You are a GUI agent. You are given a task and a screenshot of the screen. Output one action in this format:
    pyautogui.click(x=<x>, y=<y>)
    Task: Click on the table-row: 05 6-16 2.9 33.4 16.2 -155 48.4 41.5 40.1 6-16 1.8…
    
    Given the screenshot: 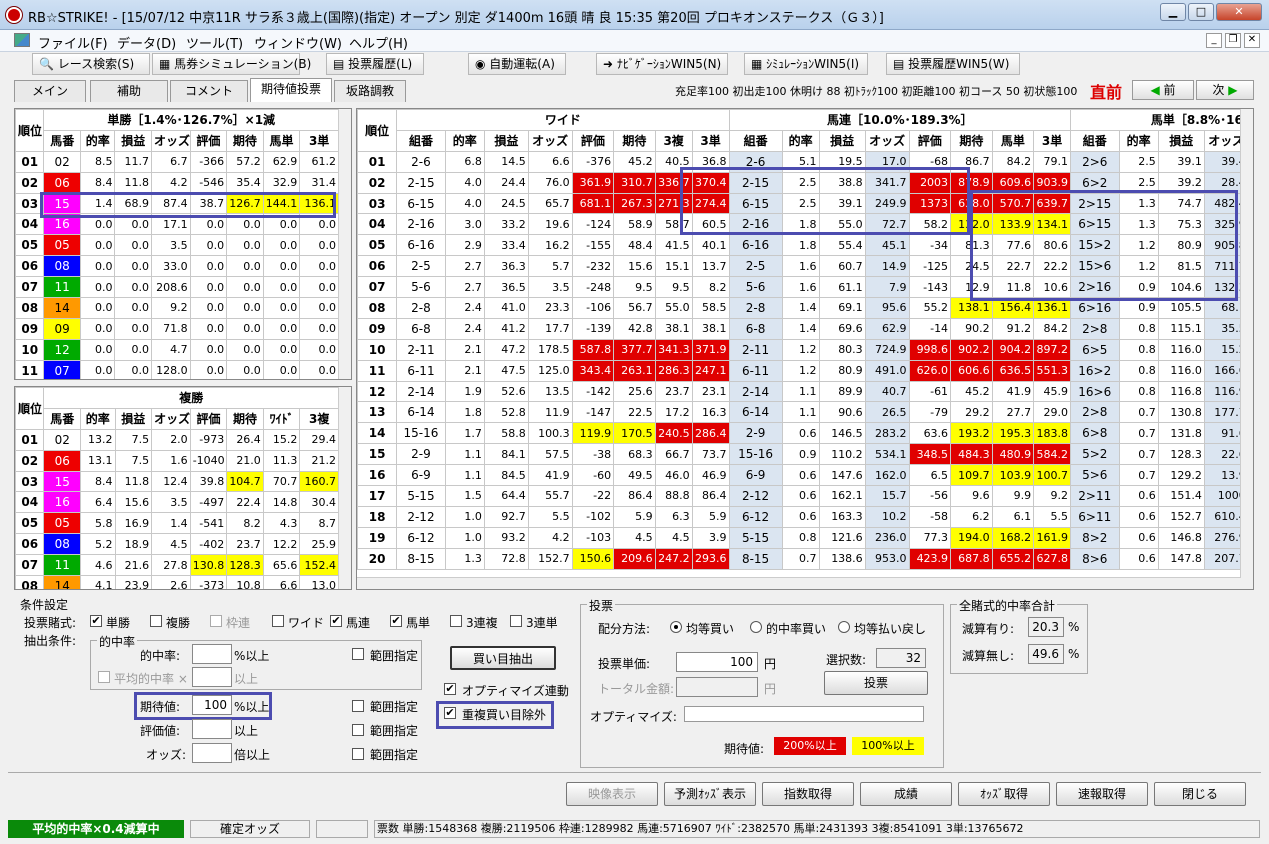 What is the action you would take?
    pyautogui.click(x=805, y=245)
    